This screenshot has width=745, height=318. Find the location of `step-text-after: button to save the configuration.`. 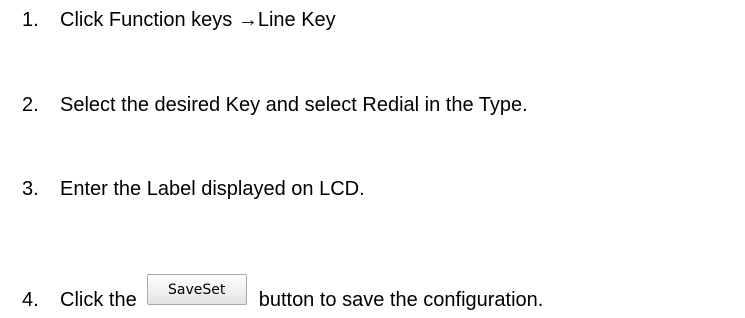

step-text-after: button to save the configuration. is located at coordinates (401, 299).